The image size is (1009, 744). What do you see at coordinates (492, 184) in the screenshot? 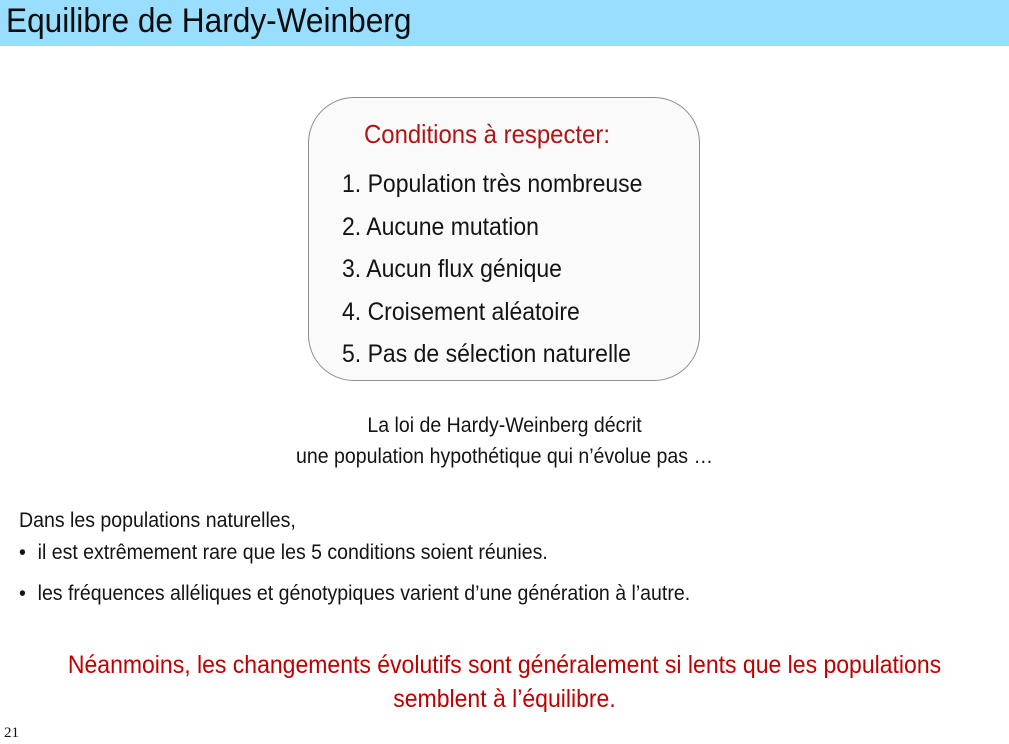
I see `condition-item: 1. Population très nombreuse` at bounding box center [492, 184].